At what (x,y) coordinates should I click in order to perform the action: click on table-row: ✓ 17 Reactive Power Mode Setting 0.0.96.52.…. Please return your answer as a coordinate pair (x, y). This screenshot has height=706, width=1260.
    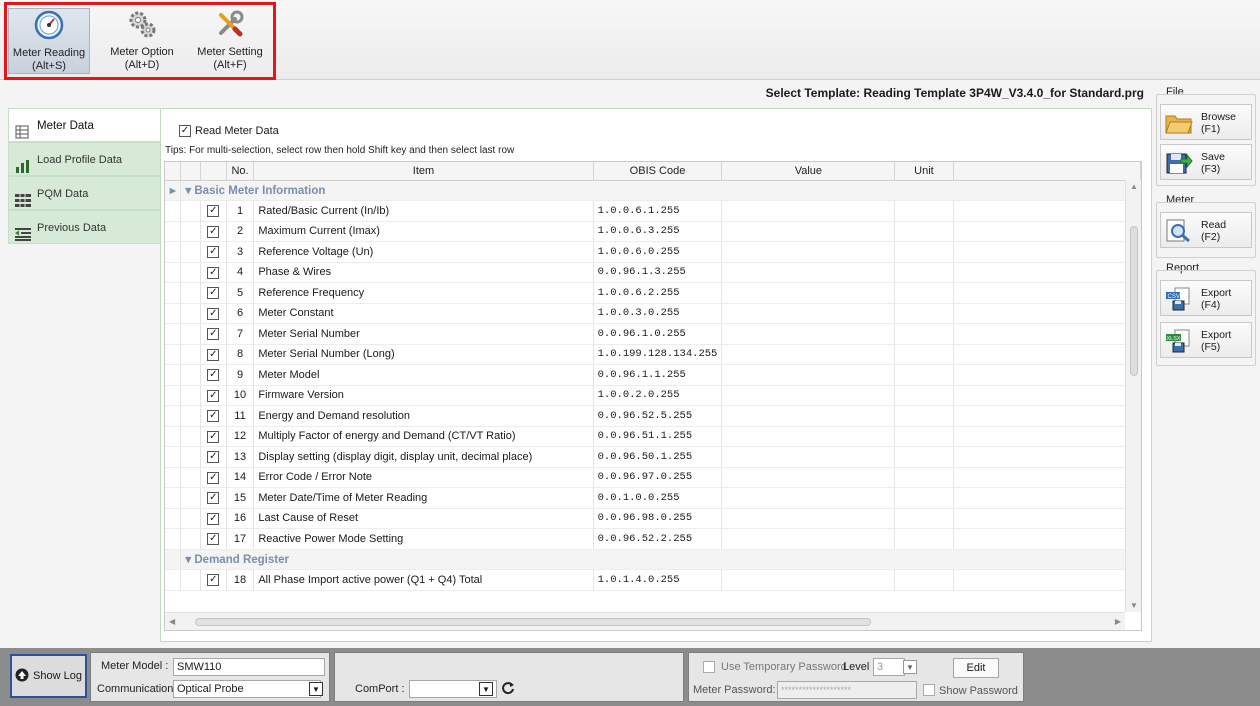
    Looking at the image, I should click on (653, 539).